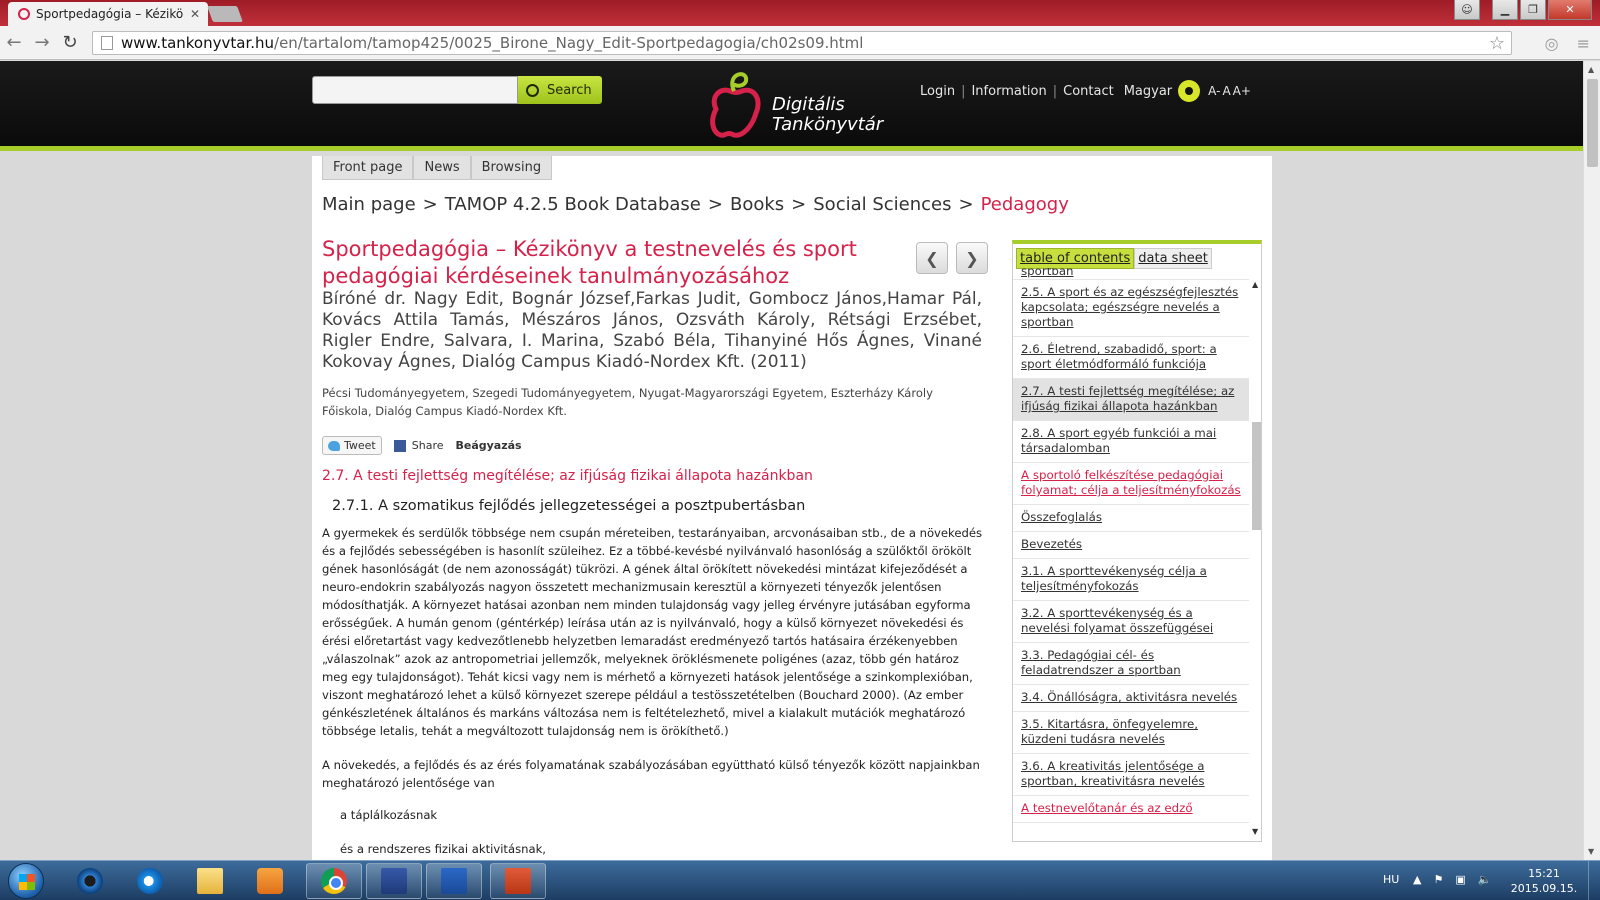  What do you see at coordinates (1591, 460) in the screenshot?
I see `page-scrollbar: ▲ ▼` at bounding box center [1591, 460].